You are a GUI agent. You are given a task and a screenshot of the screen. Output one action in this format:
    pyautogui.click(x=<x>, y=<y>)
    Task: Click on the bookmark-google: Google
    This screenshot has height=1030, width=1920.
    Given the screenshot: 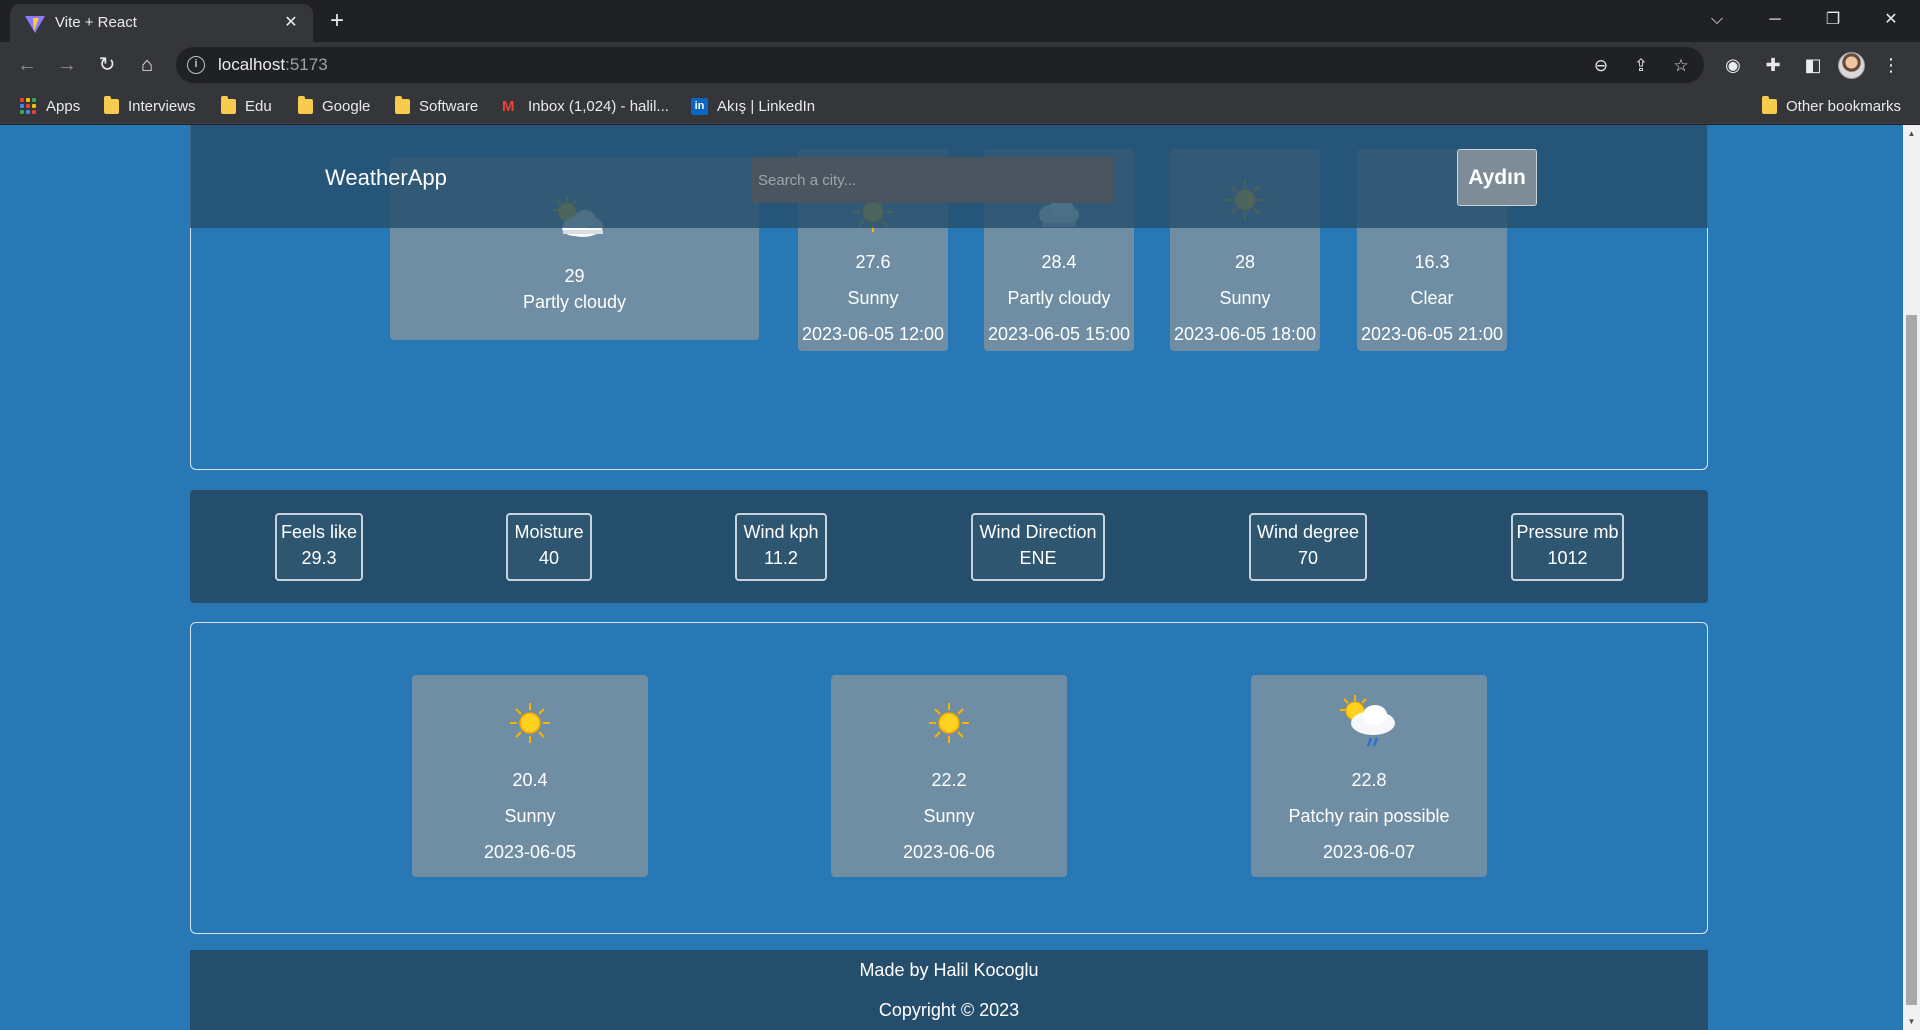 What is the action you would take?
    pyautogui.click(x=334, y=105)
    